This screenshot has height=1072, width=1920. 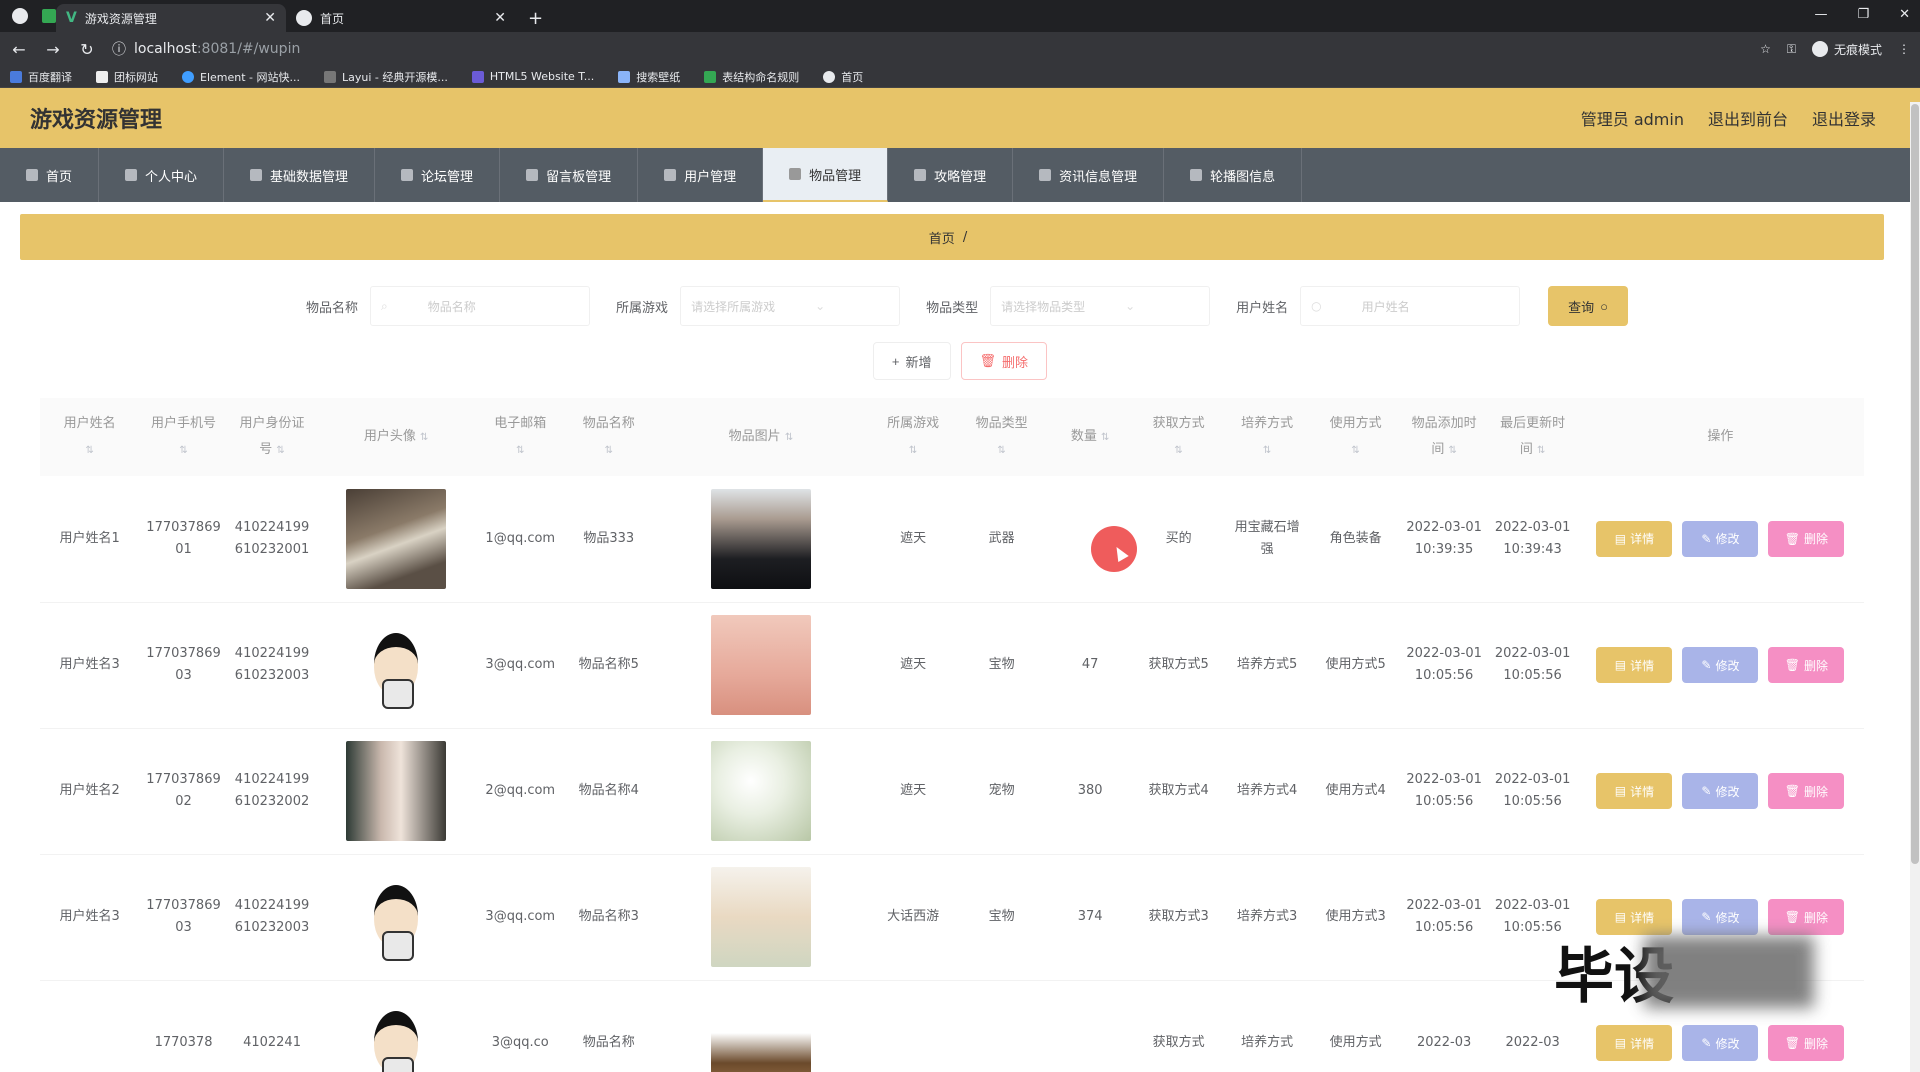 I want to click on nav-item-news: 资讯信息管理, so click(x=1089, y=175).